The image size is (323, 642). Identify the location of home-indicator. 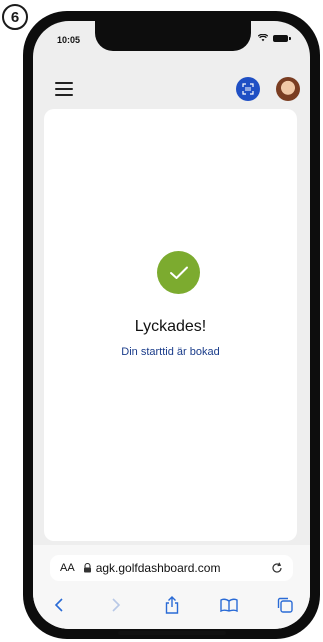
(172, 633).